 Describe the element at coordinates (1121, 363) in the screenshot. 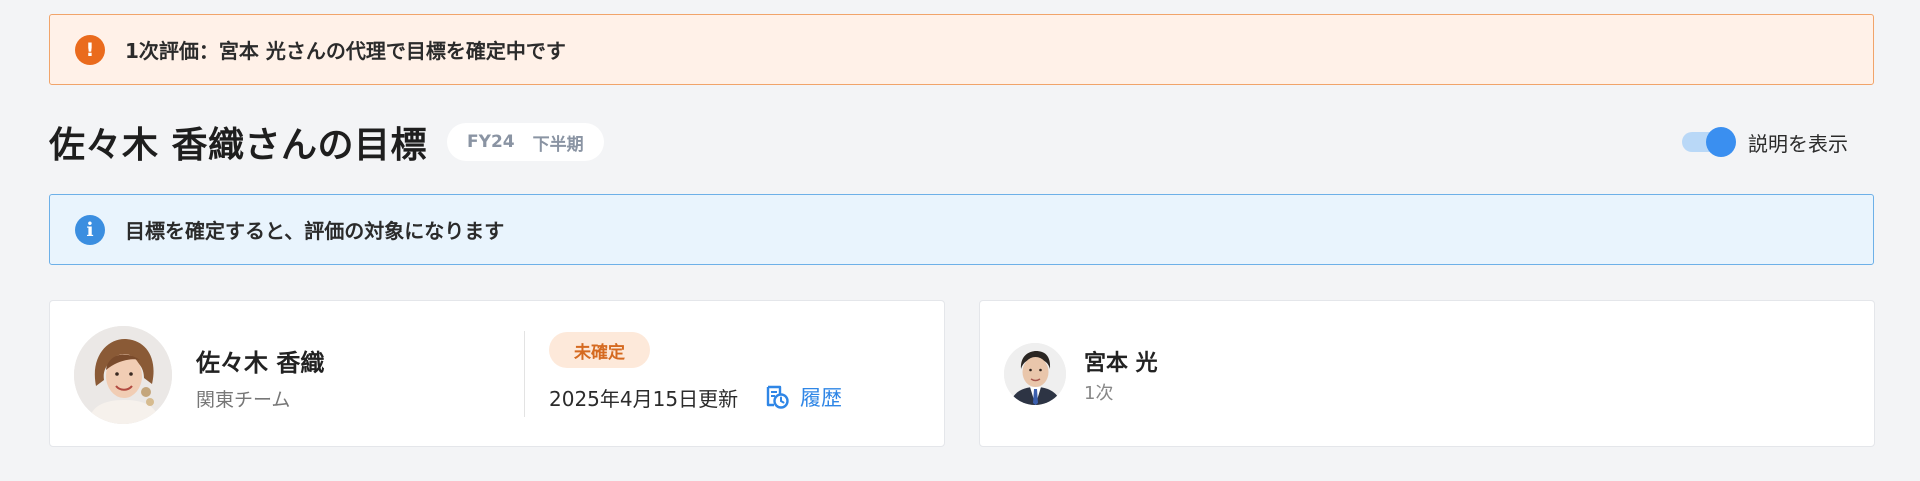

I see `evaluator-name: 宮本 光` at that location.